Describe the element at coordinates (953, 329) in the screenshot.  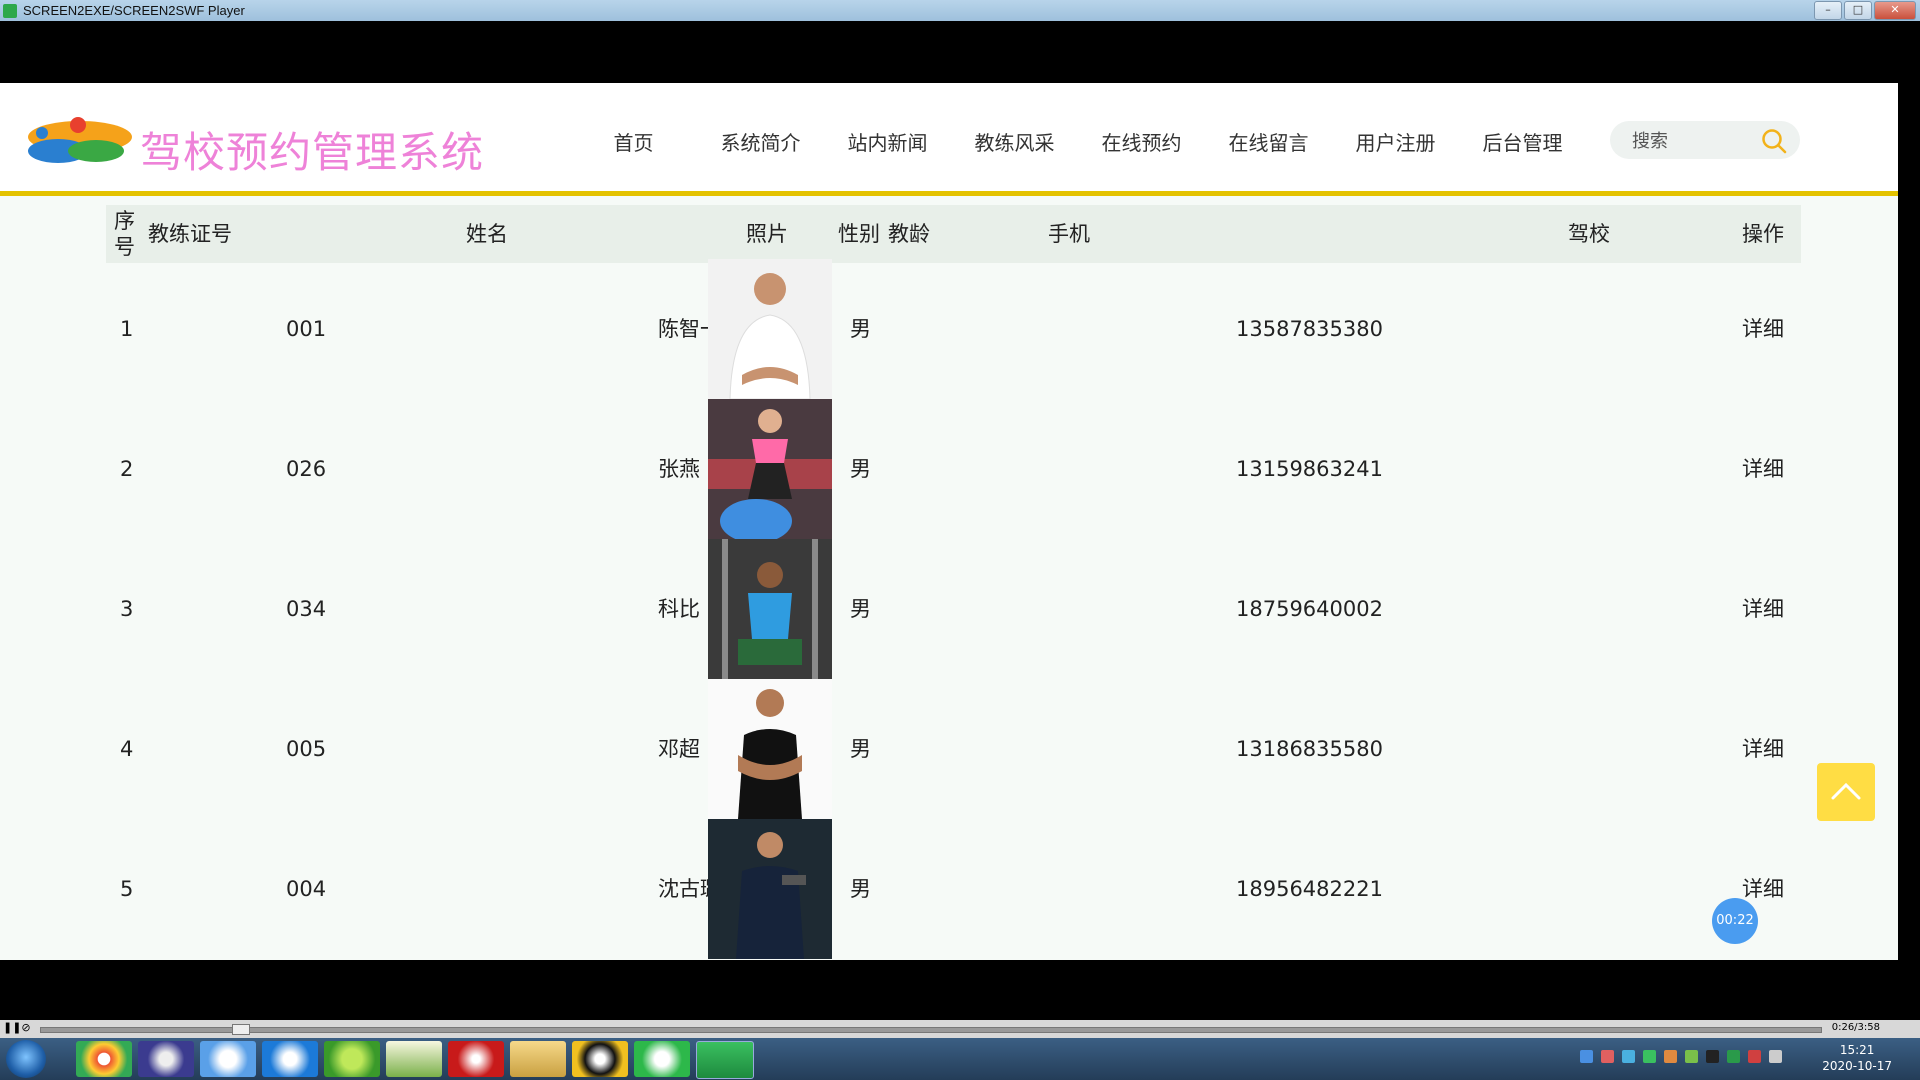
I see `table-row: 1 001 陈智一 男 13587835380 详细` at that location.